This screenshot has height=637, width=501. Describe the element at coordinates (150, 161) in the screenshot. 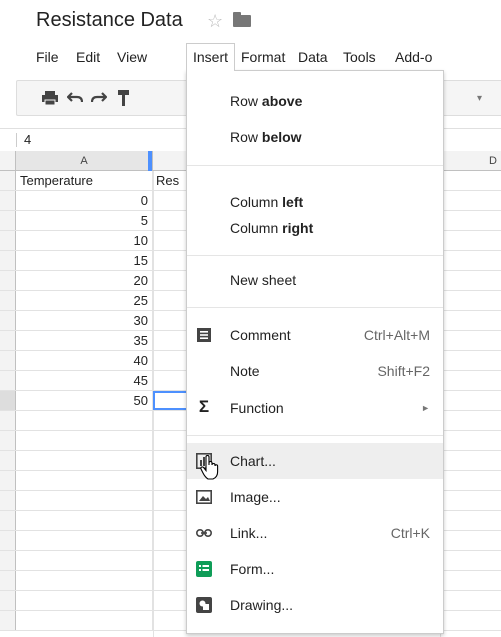

I see `column-resize-handle` at that location.